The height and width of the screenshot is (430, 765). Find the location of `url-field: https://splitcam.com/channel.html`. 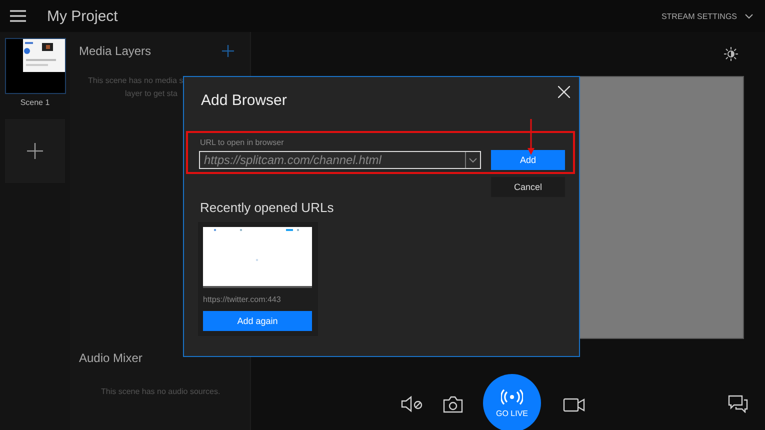

url-field: https://splitcam.com/channel.html is located at coordinates (340, 160).